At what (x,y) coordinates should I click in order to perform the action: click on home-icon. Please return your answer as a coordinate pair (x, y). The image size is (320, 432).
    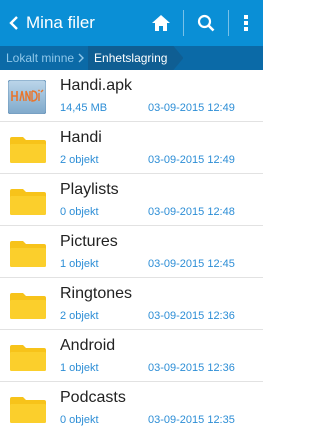
    Looking at the image, I should click on (161, 23).